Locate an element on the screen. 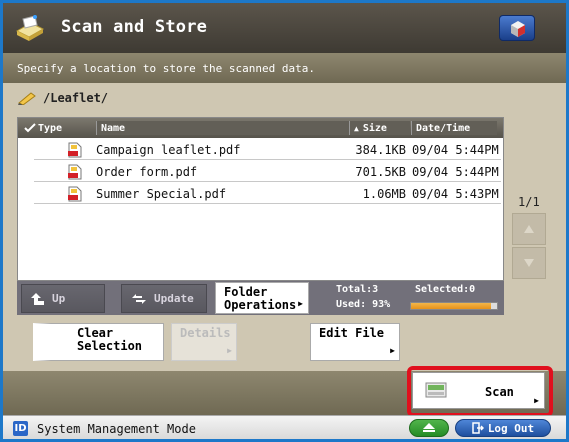 The image size is (569, 442). column-header-name: Name is located at coordinates (222, 128).